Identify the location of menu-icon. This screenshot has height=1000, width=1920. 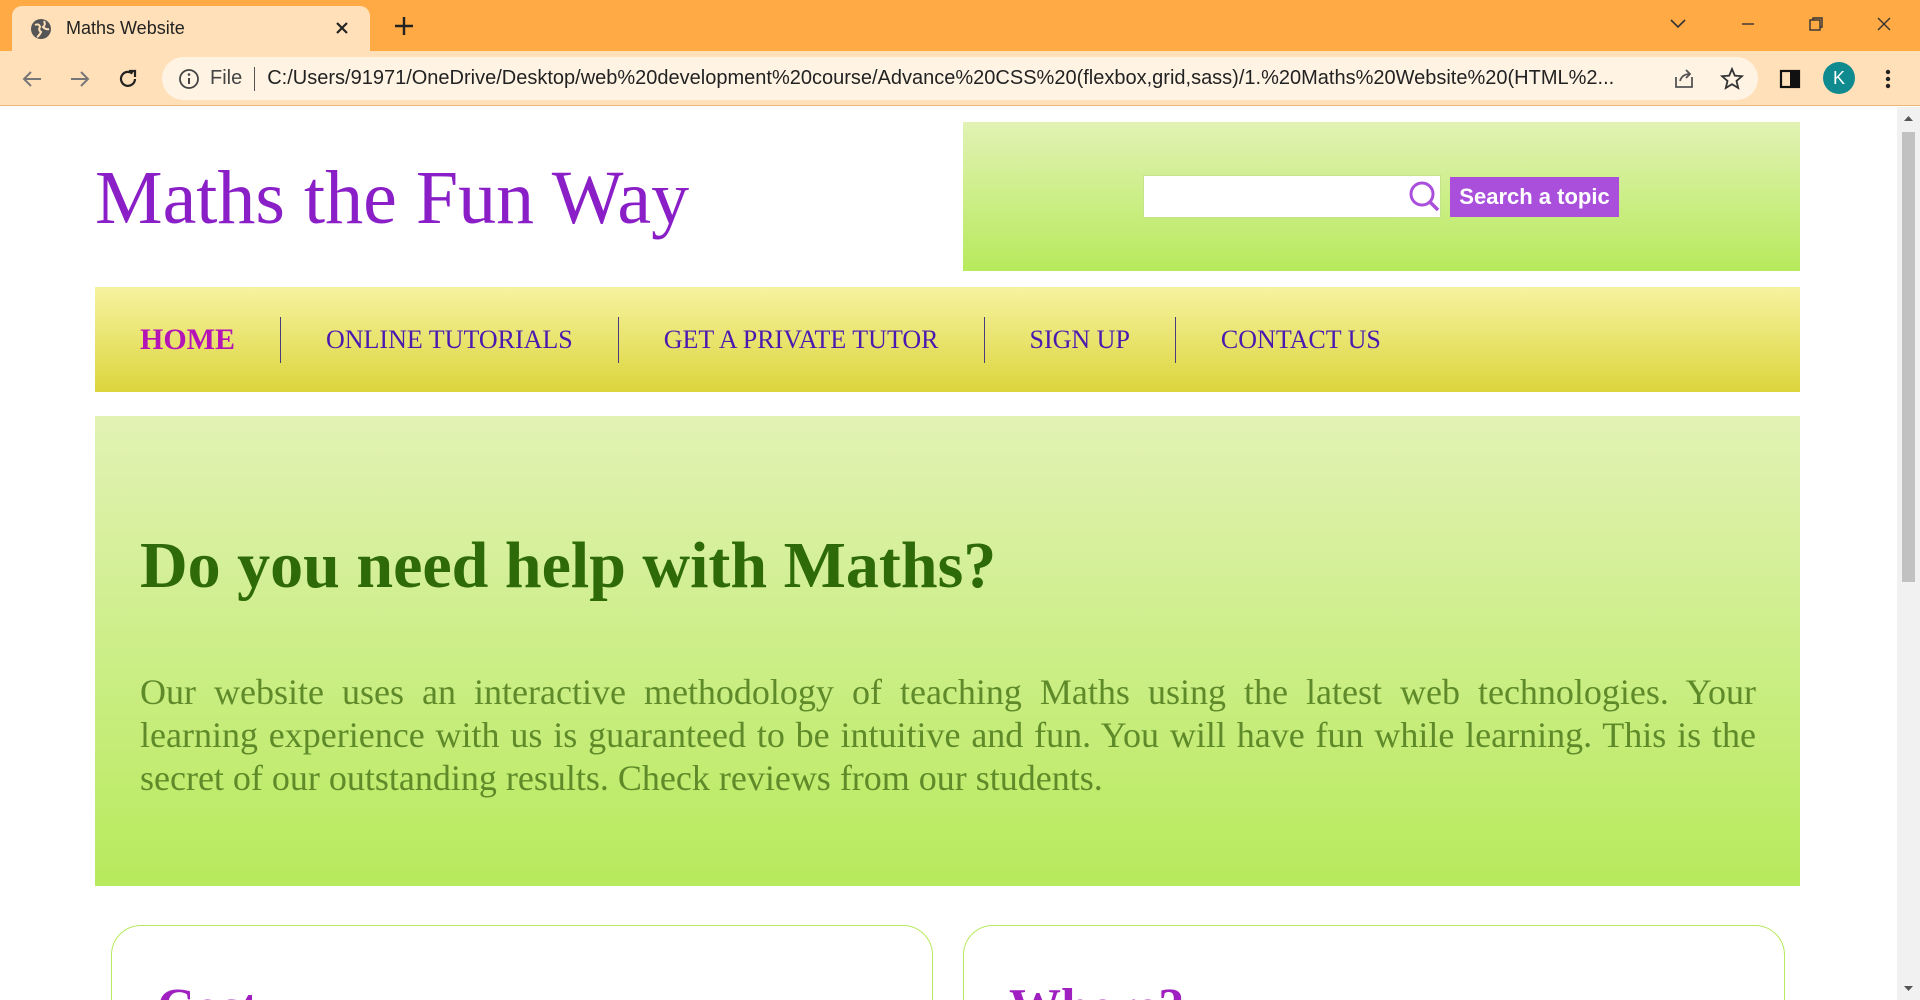
(1888, 79).